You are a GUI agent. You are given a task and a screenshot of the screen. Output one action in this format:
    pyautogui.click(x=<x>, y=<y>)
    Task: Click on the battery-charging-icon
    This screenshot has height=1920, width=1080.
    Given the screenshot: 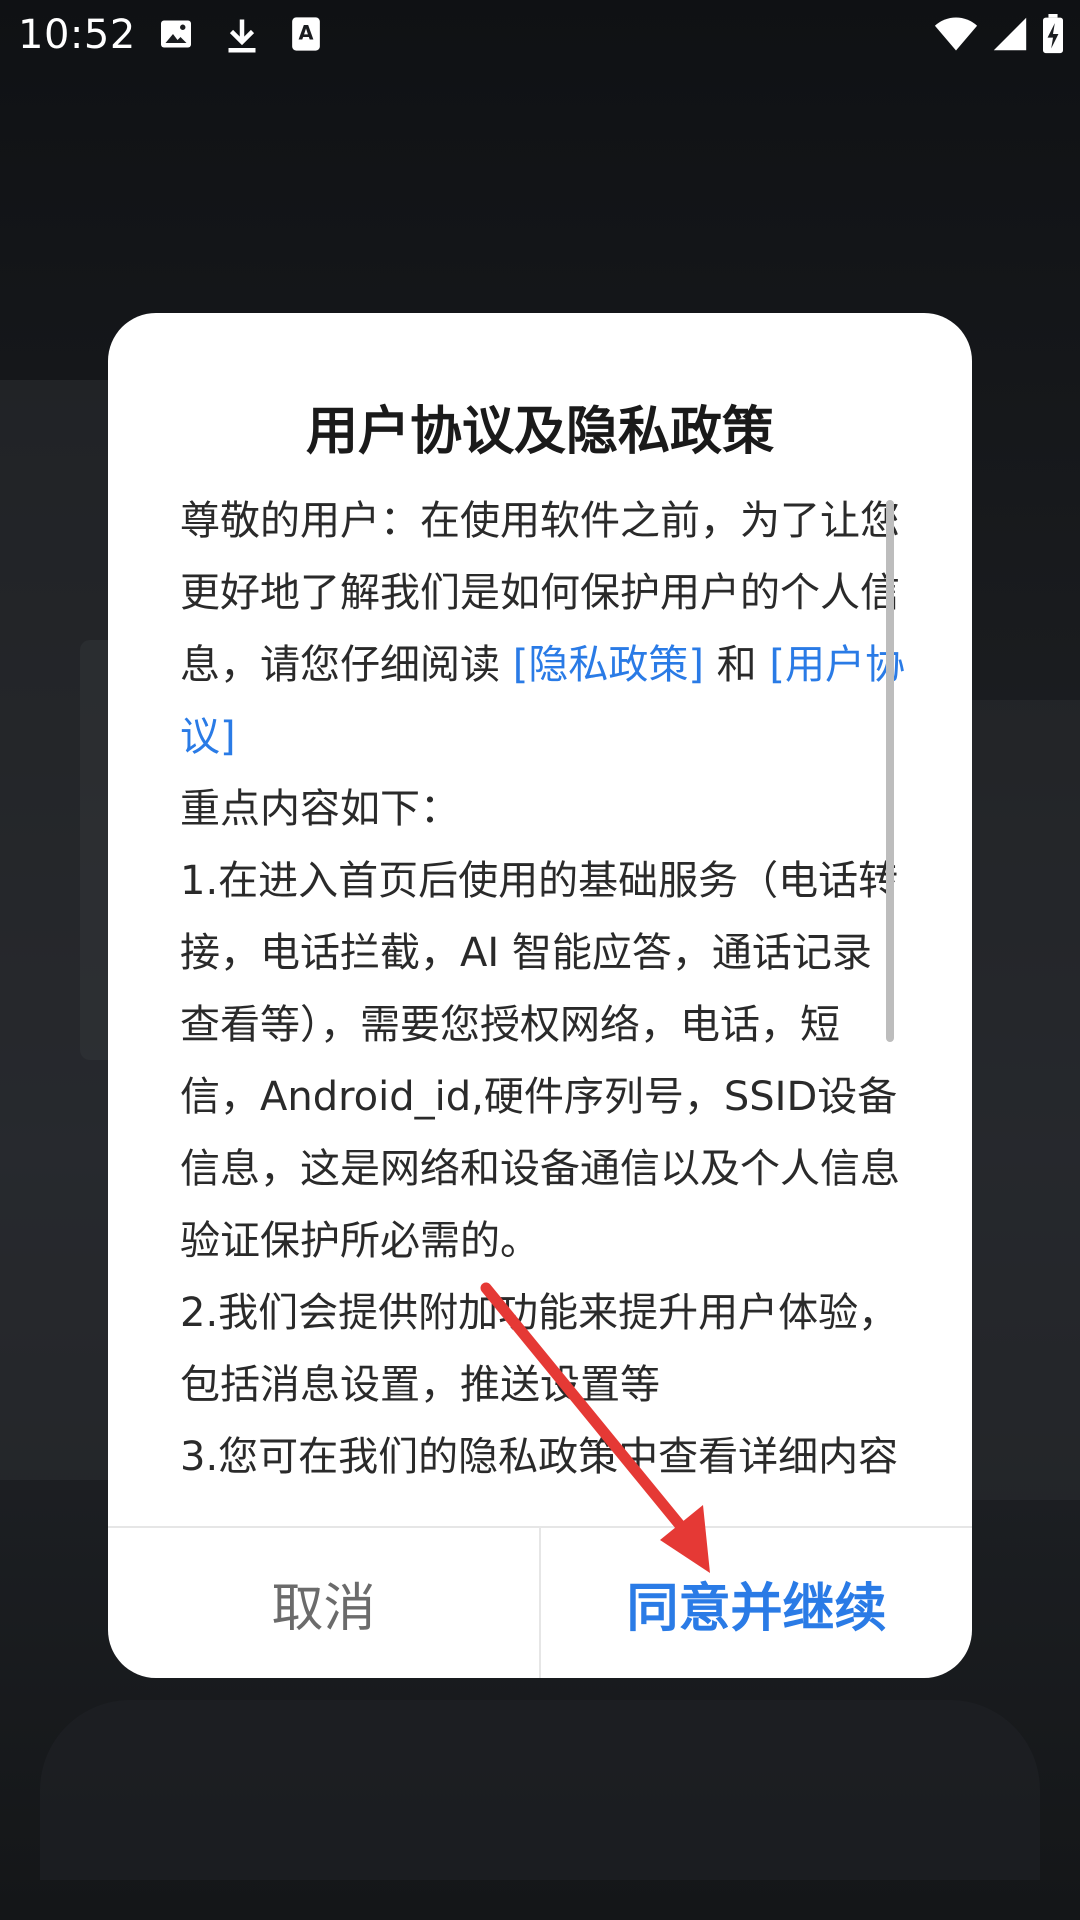 What is the action you would take?
    pyautogui.click(x=1053, y=34)
    